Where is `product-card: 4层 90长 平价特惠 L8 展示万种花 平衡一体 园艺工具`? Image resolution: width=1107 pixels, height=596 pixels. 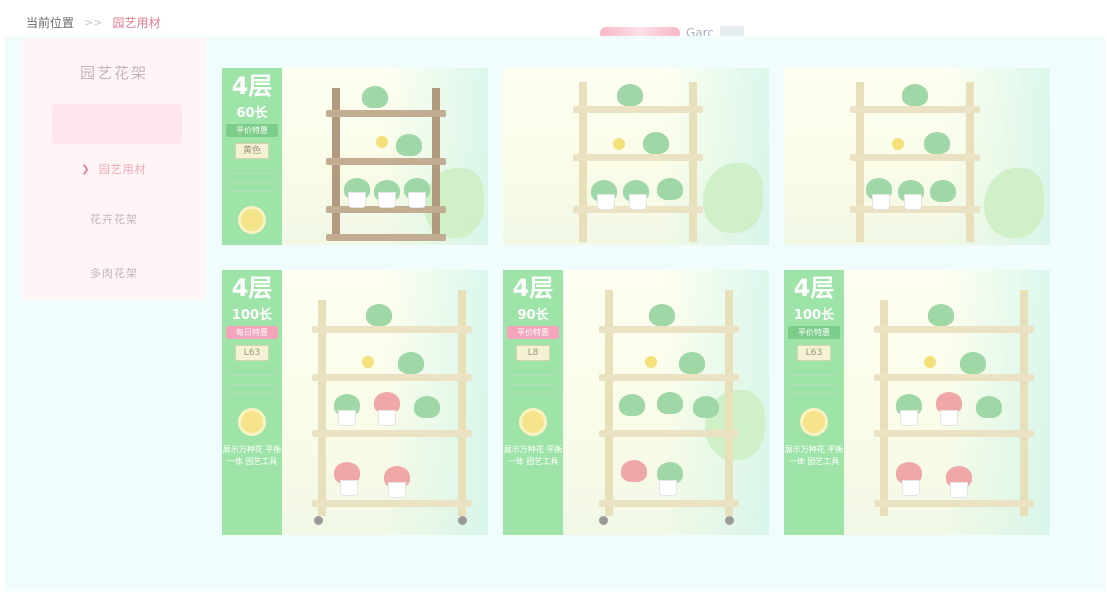
product-card: 4层 90长 平价特惠 L8 展示万种花 平衡一体 园艺工具 is located at coordinates (636, 402).